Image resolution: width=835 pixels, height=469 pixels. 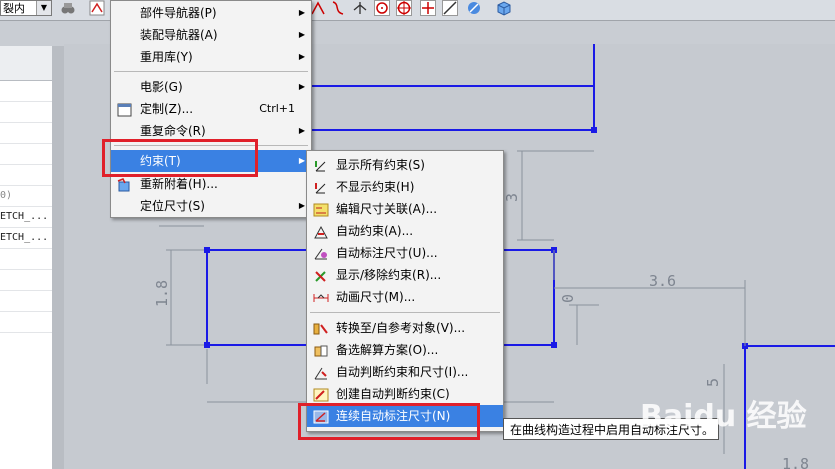 I want to click on chevron-down-icon: ▼, so click(x=43, y=8).